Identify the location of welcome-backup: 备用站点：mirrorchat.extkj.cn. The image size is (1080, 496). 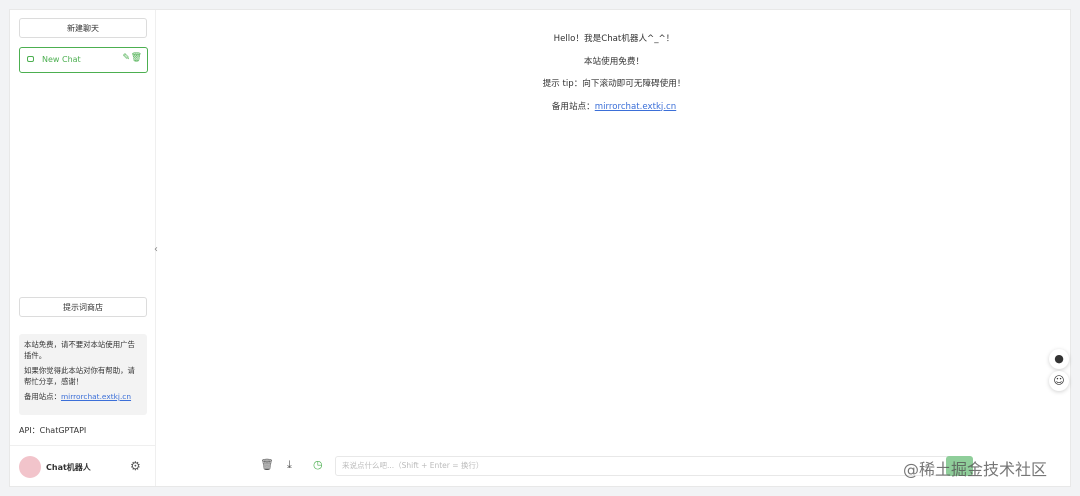
(614, 111).